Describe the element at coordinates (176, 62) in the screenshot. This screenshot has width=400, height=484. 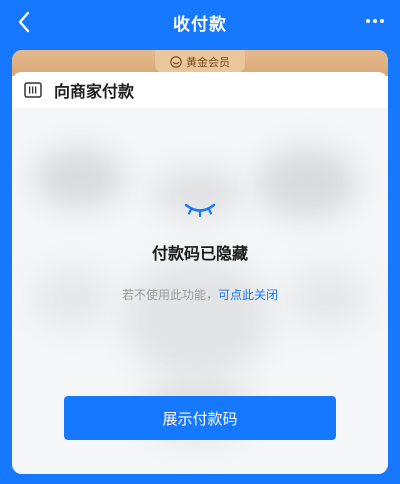
I see `smile-badge-icon` at that location.